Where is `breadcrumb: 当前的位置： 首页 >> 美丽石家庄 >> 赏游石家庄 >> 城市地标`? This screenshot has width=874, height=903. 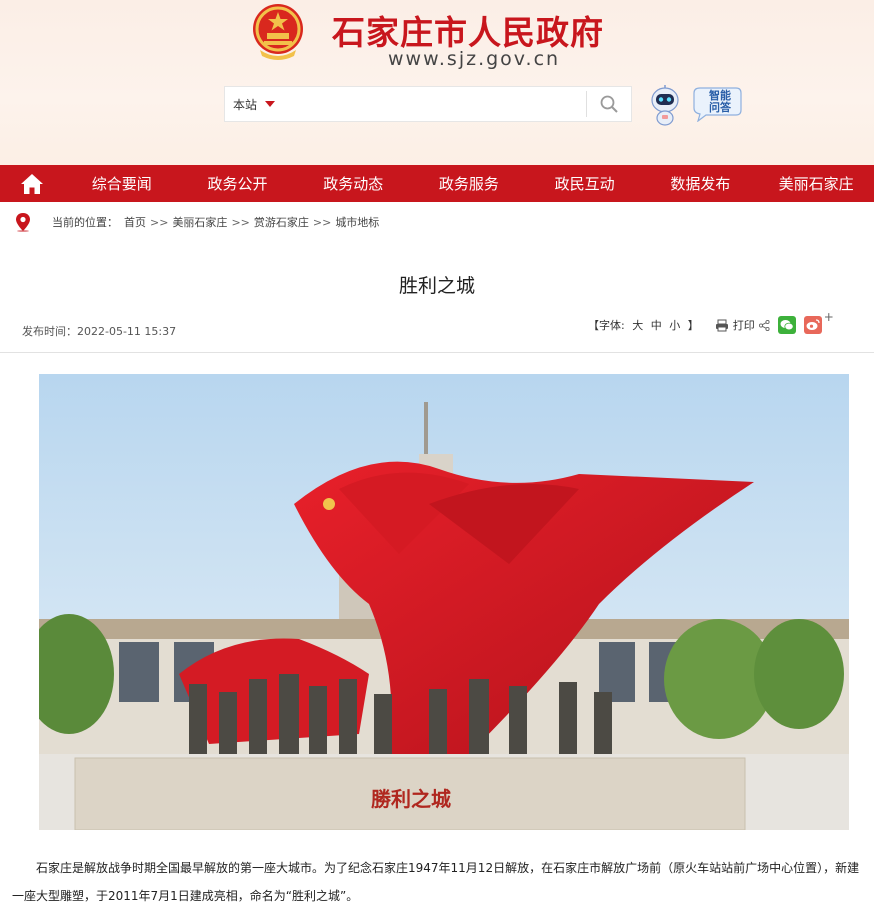 breadcrumb: 当前的位置： 首页 >> 美丽石家庄 >> 赏游石家庄 >> 城市地标 is located at coordinates (196, 222).